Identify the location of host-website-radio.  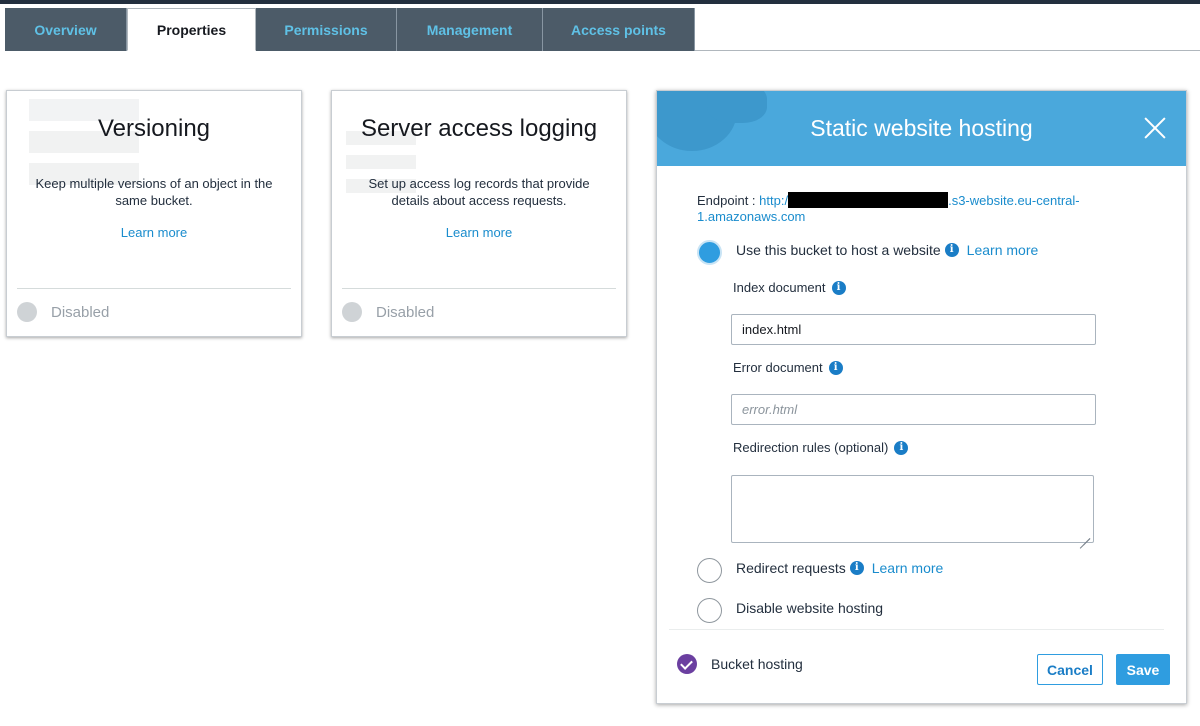
(709, 252).